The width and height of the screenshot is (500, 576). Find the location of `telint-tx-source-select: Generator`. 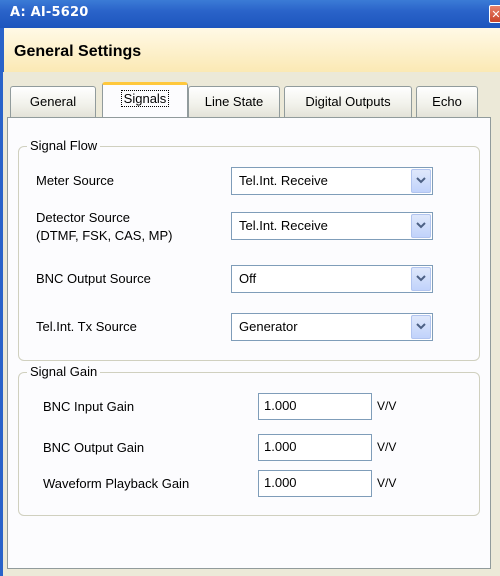

telint-tx-source-select: Generator is located at coordinates (332, 327).